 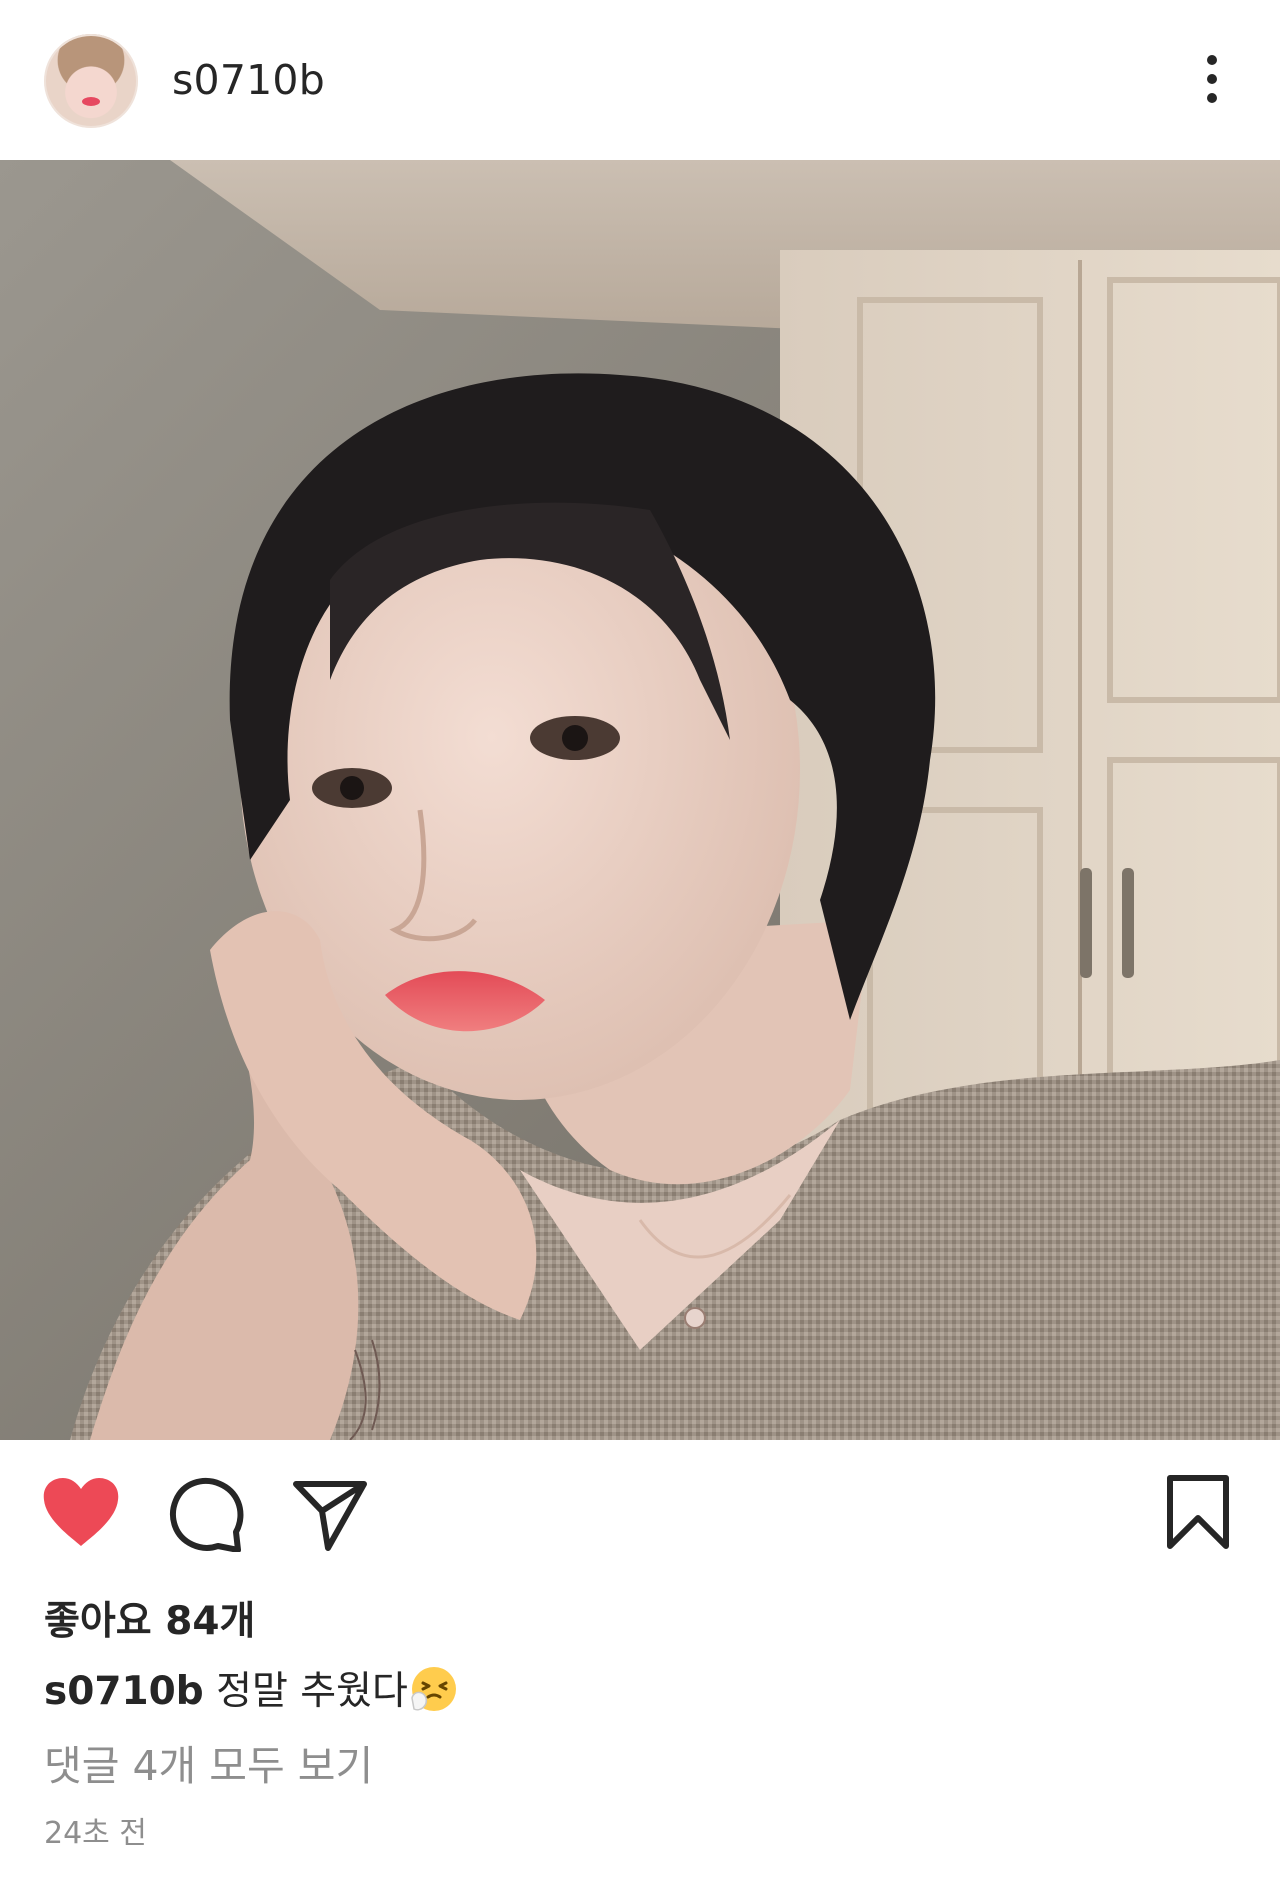 What do you see at coordinates (81, 1512) in the screenshot?
I see `heart-icon` at bounding box center [81, 1512].